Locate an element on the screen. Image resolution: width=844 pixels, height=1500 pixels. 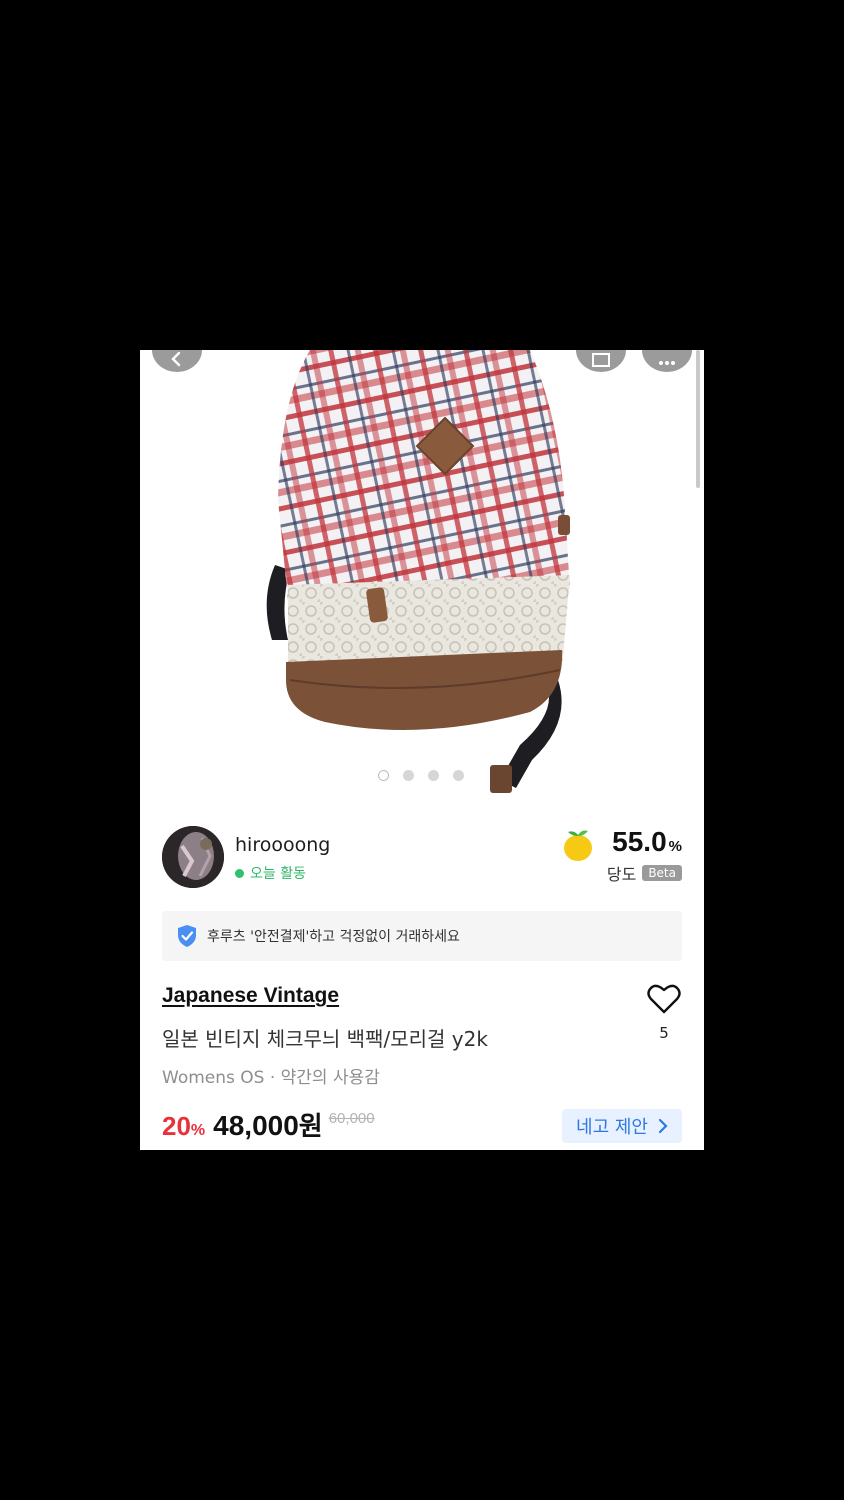
like-button: 5 is located at coordinates (664, 1013).